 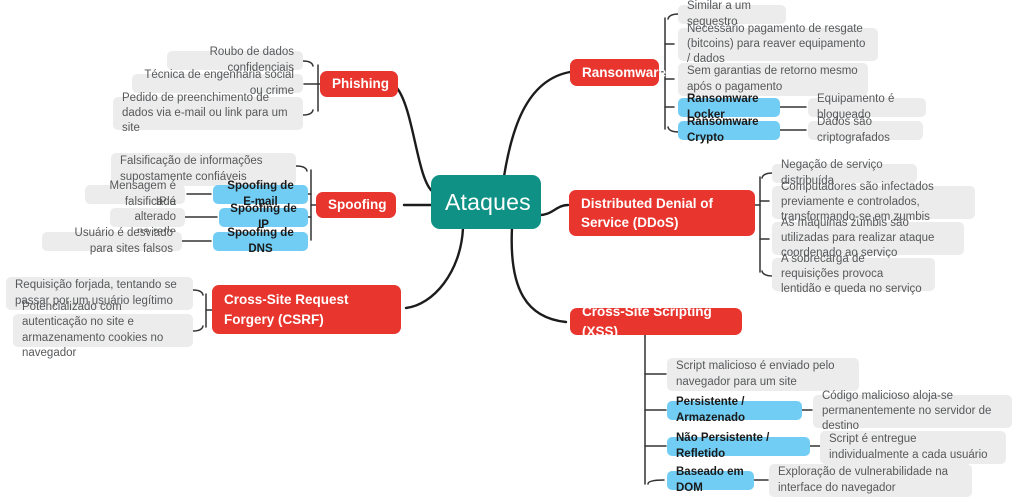 I want to click on branch-node-xss-label: Cross-Site Scripting (XSS), so click(x=647, y=321).